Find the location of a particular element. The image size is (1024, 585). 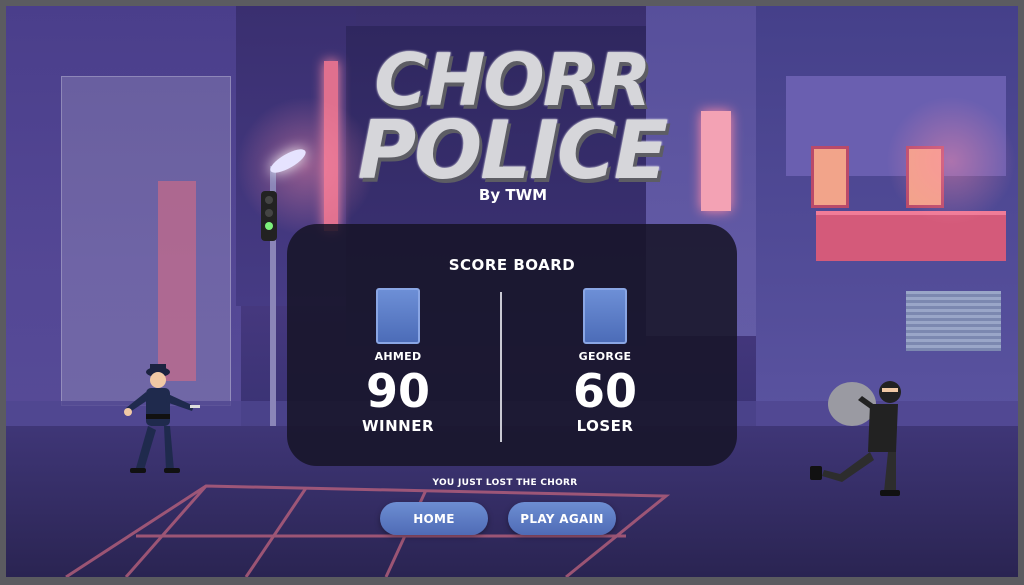

thief-character is located at coordinates (855, 438).